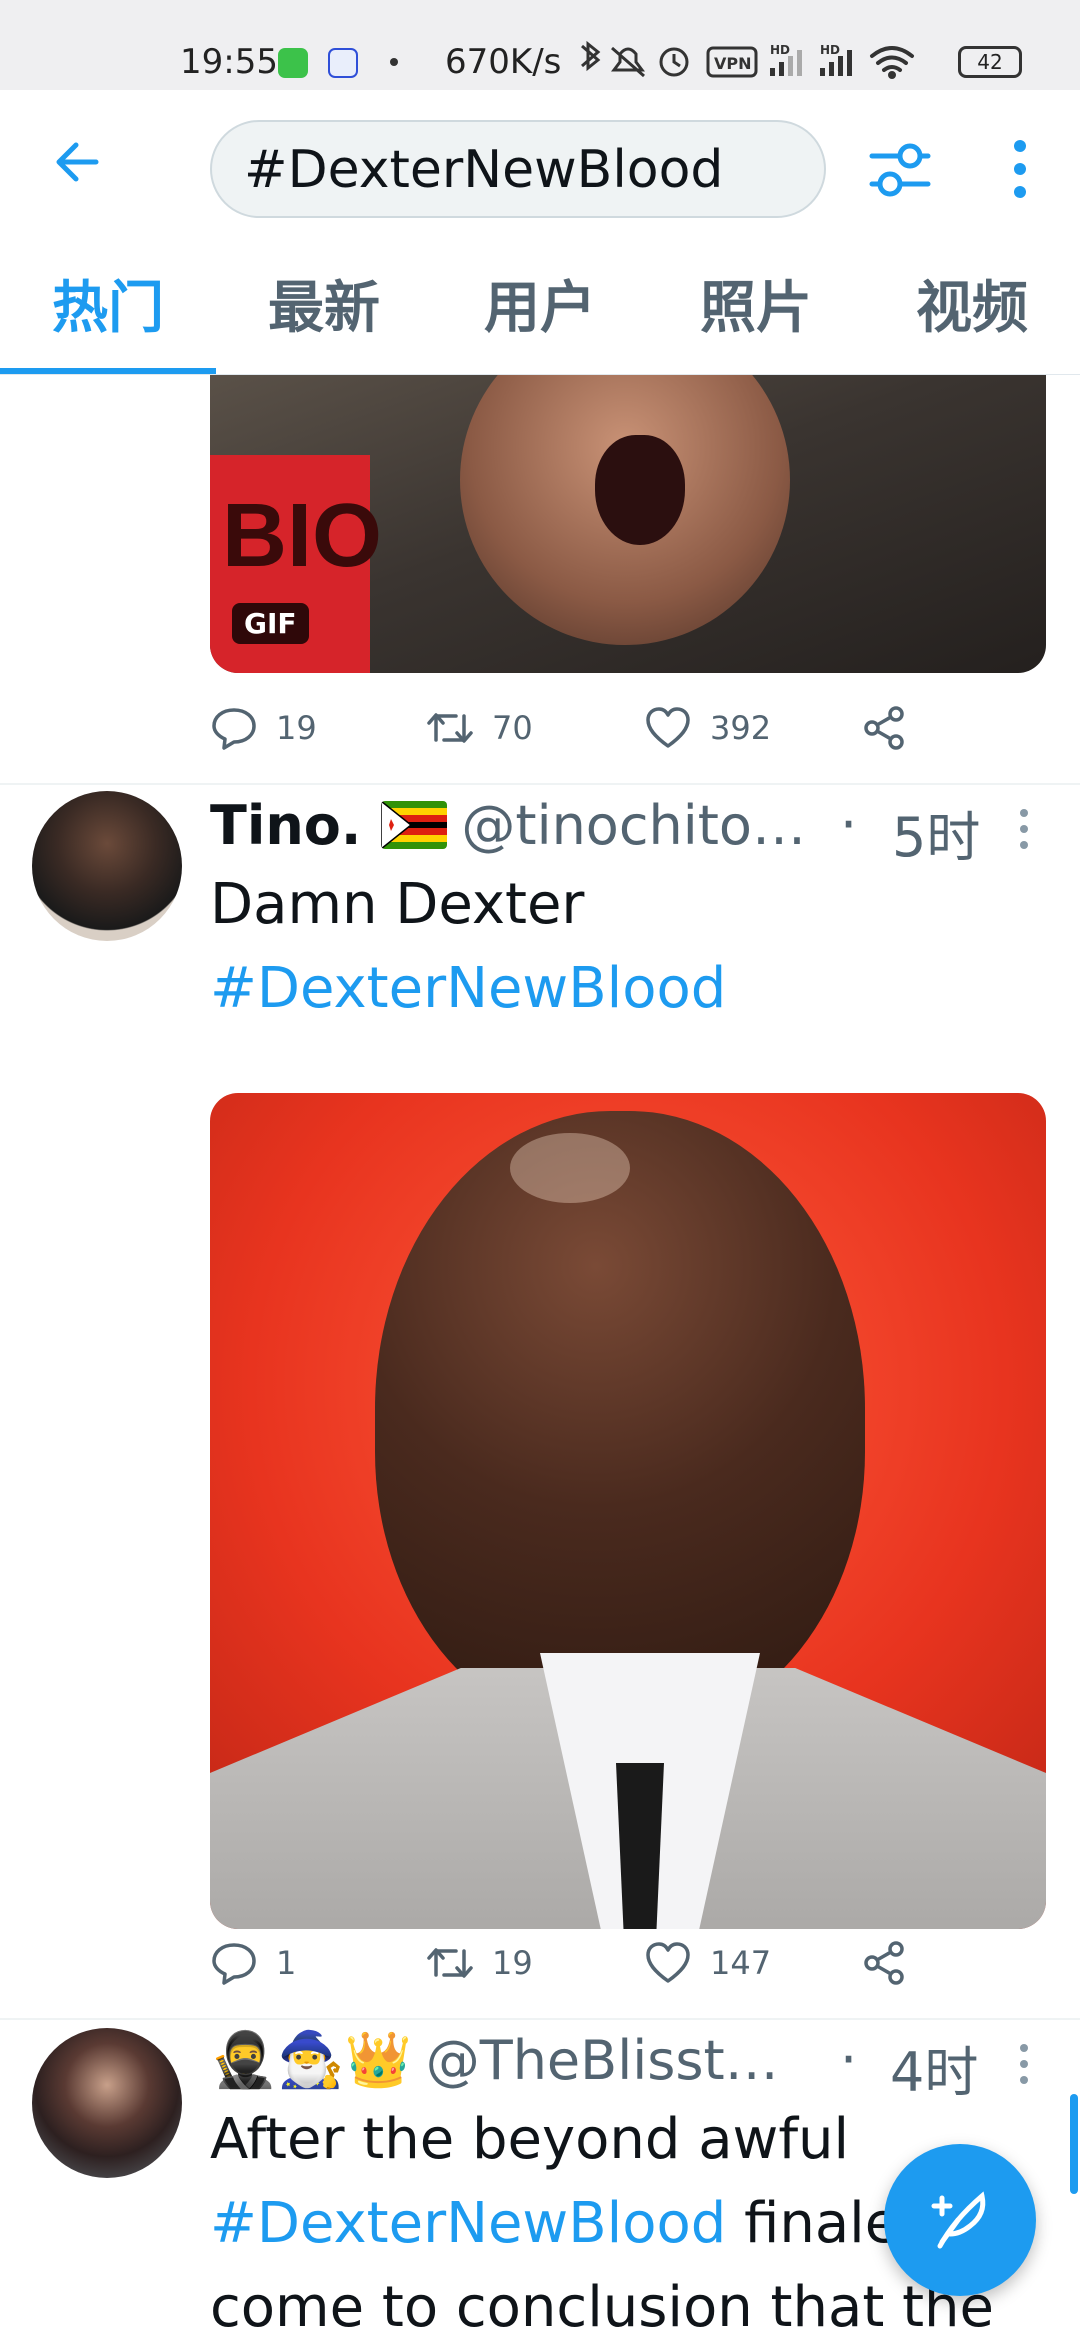 This screenshot has height=2340, width=1080. What do you see at coordinates (628, 62) in the screenshot?
I see `mute-icon` at bounding box center [628, 62].